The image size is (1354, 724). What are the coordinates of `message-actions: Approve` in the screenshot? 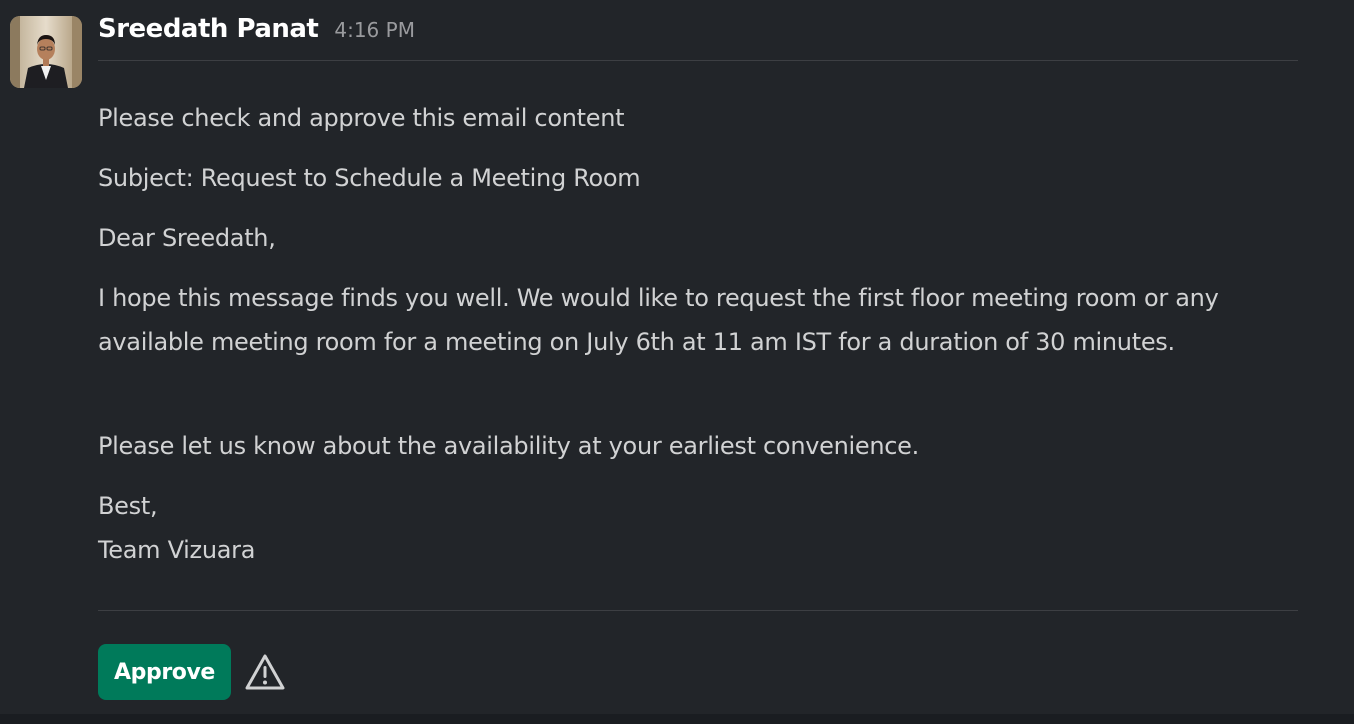 It's located at (192, 672).